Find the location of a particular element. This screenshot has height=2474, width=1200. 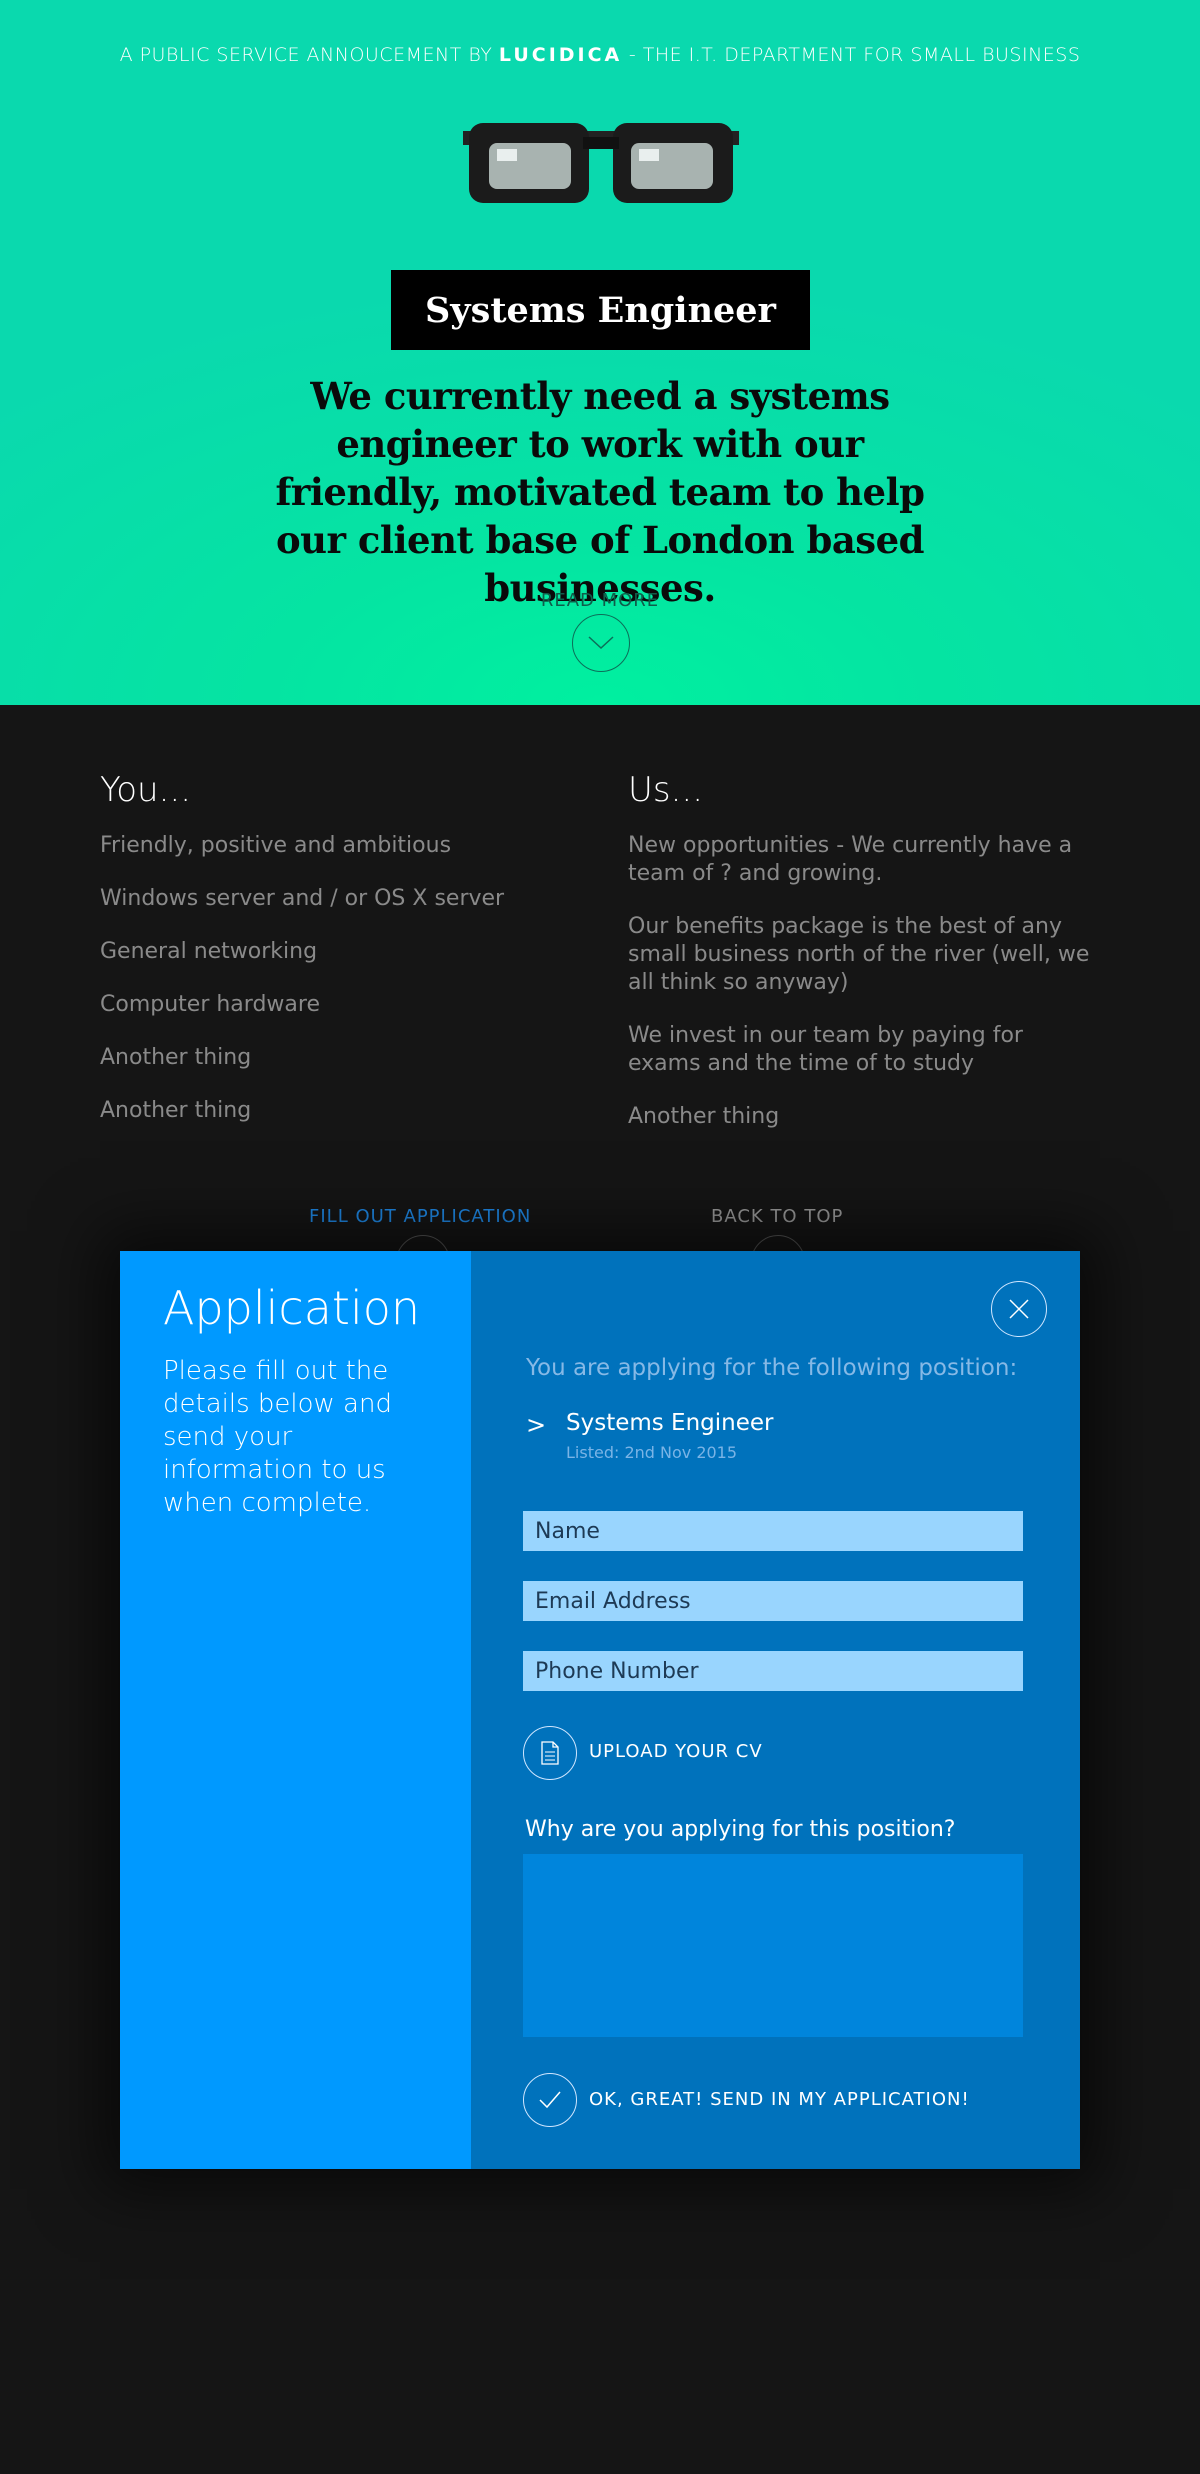

position-arrow-icon: > is located at coordinates (536, 1425).